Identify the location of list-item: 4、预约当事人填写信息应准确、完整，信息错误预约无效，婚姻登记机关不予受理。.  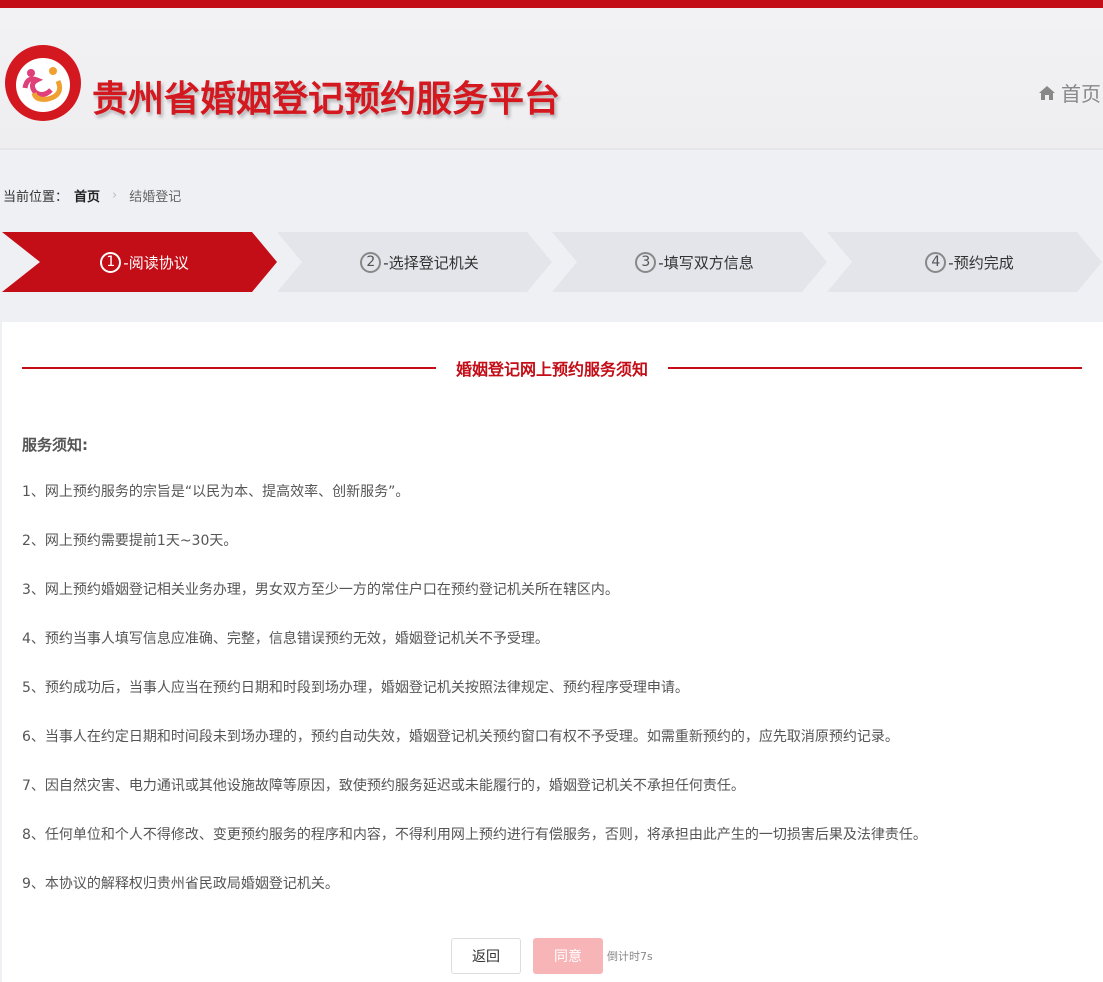
(285, 639).